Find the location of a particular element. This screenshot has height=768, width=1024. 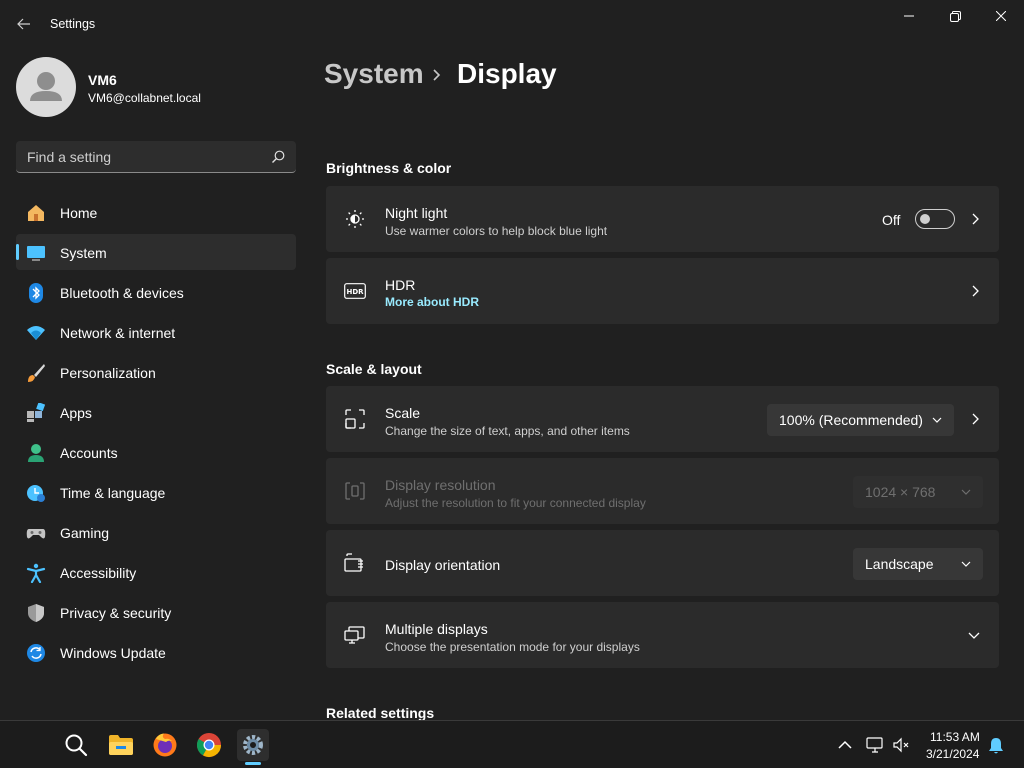

sidebar-item-label: Network & internet is located at coordinates (118, 333).